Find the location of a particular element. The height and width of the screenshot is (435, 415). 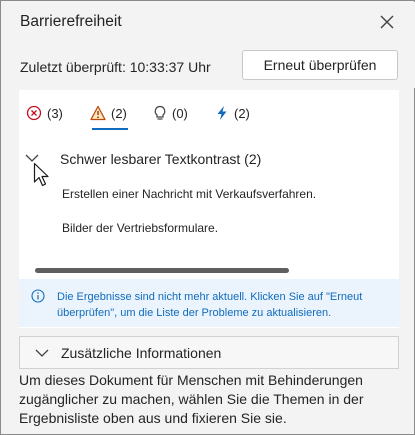

pane-header: Barrierefreiheit is located at coordinates (208, 21).